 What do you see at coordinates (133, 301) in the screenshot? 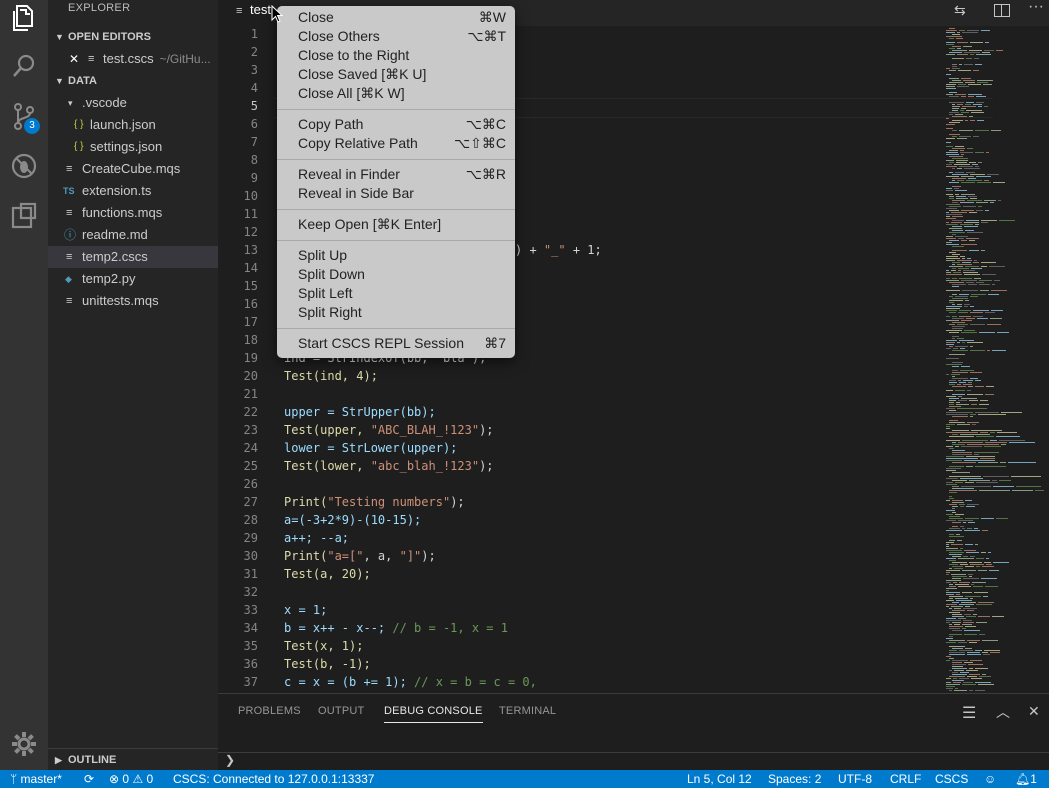
I see `tree-item-unittests: ≡ unittests.mqs` at bounding box center [133, 301].